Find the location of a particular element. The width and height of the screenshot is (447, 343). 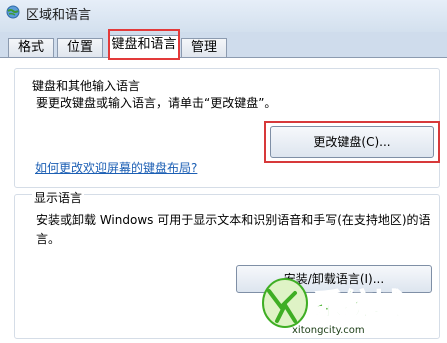

tab-label: 位置 is located at coordinates (79, 47).